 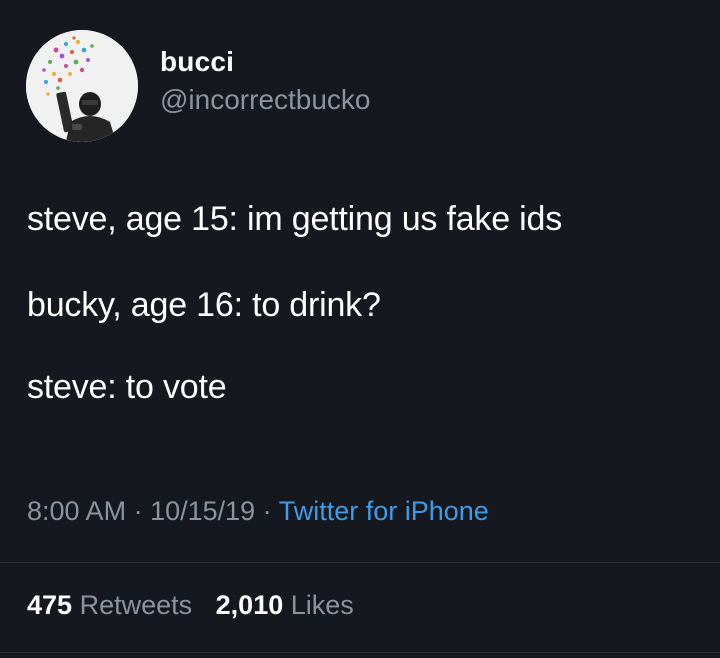 What do you see at coordinates (285, 605) in the screenshot?
I see `likes-stat: 2,010 Likes` at bounding box center [285, 605].